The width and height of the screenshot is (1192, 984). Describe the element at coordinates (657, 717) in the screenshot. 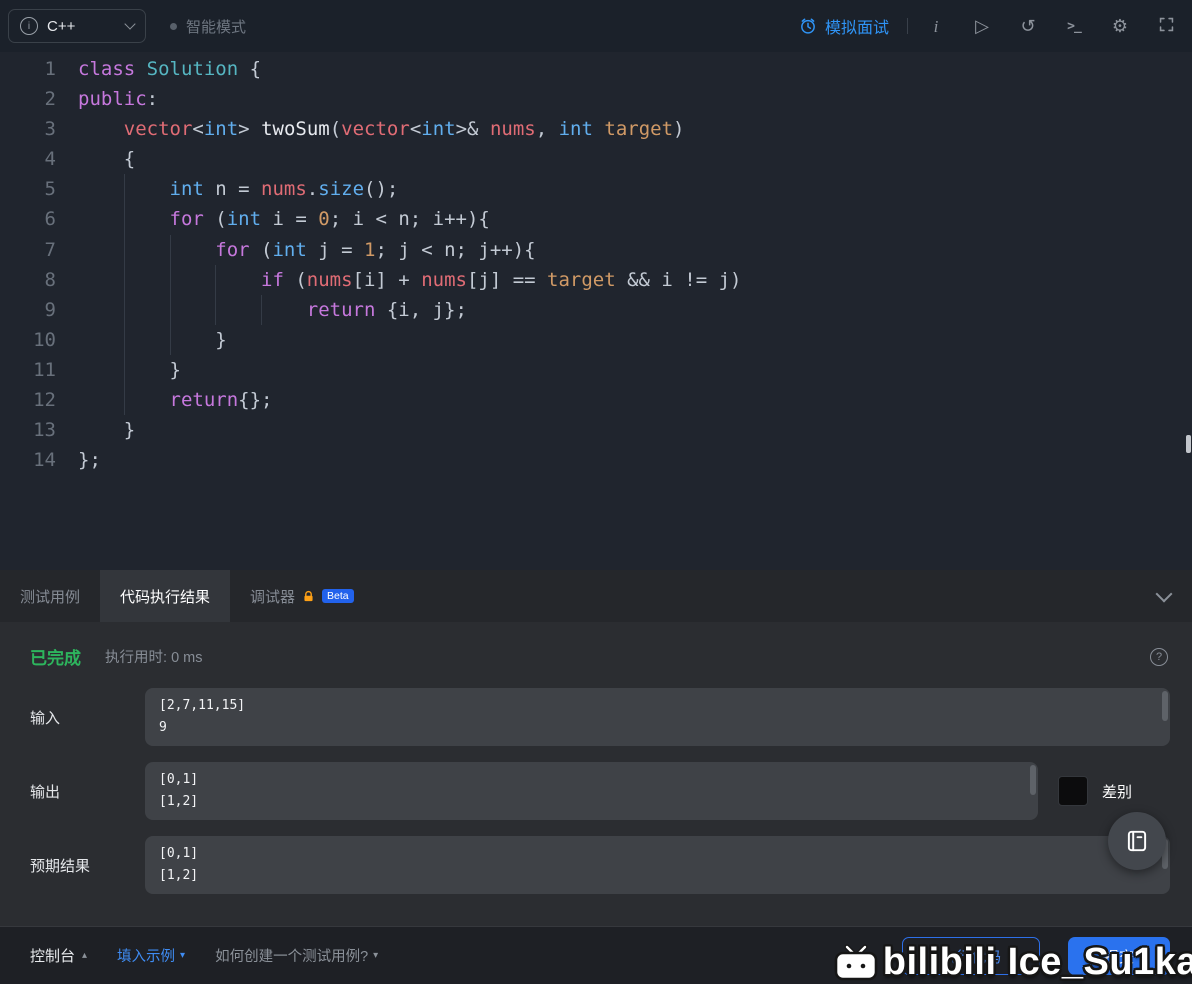

I see `value-box: [2,7,11,15] 9` at that location.